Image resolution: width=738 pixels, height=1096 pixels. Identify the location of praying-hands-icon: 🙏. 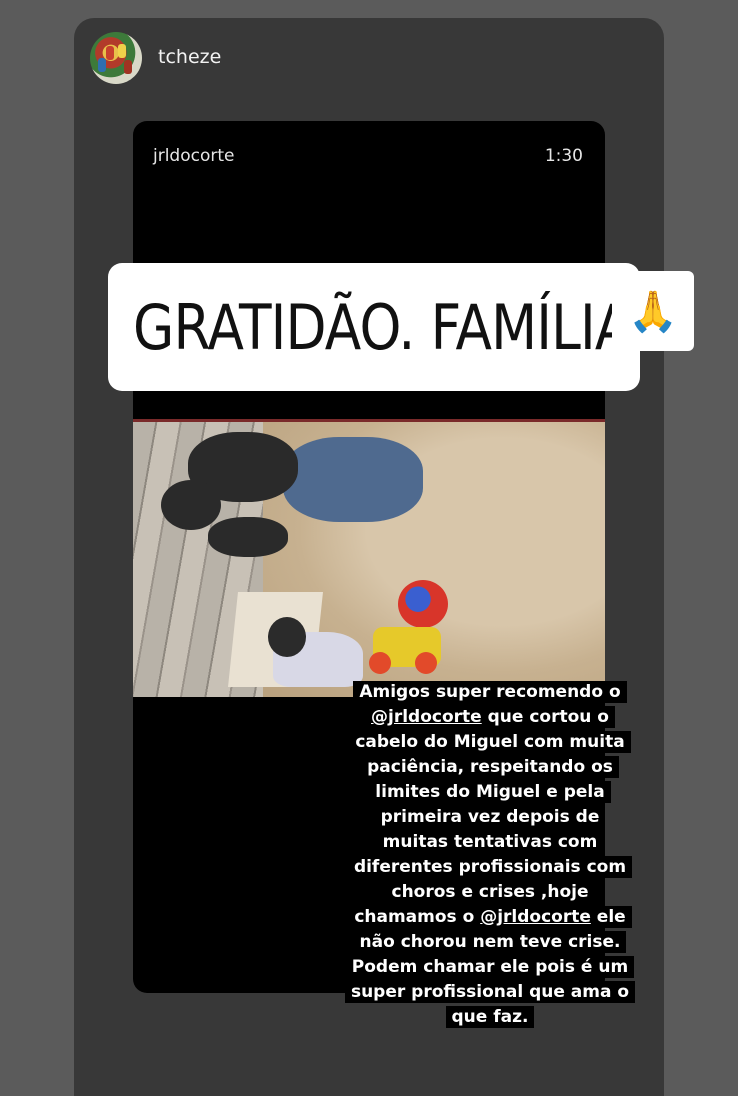
(653, 311).